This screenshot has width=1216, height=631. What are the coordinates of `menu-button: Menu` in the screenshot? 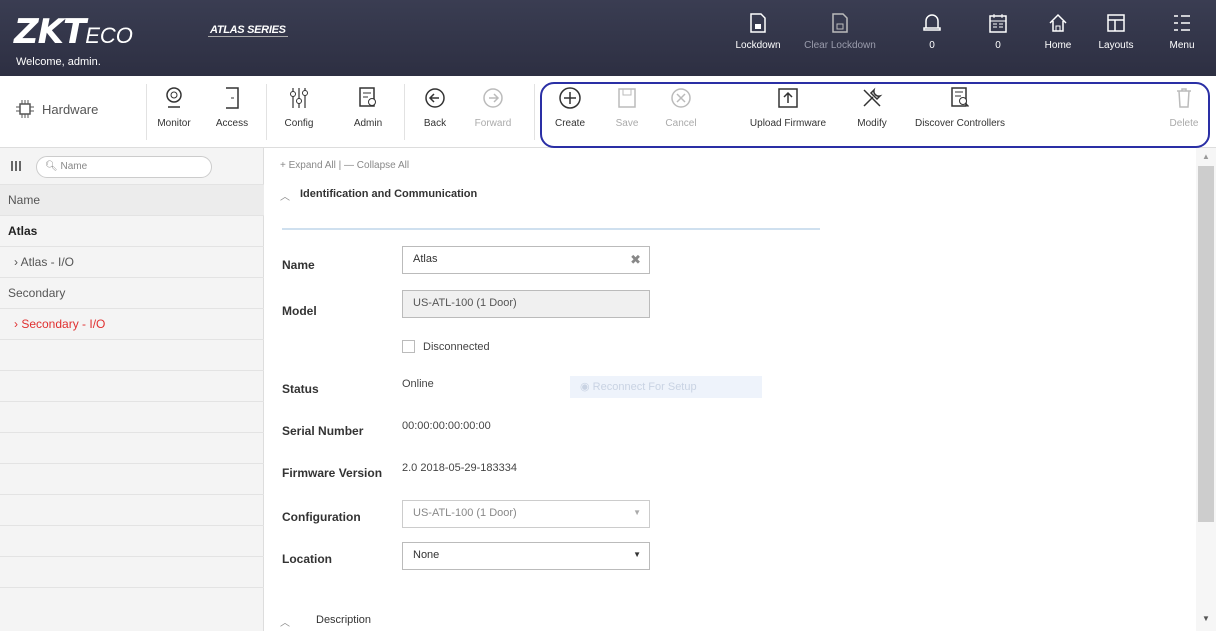 It's located at (1181, 42).